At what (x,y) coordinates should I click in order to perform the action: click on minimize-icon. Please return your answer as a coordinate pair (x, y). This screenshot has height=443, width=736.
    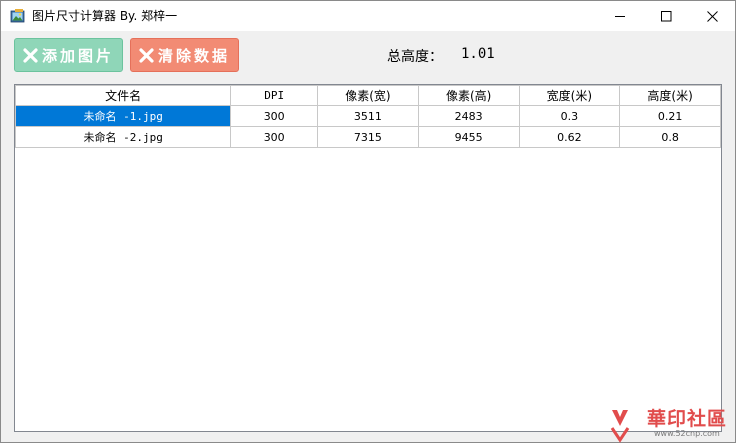
    Looking at the image, I should click on (619, 16).